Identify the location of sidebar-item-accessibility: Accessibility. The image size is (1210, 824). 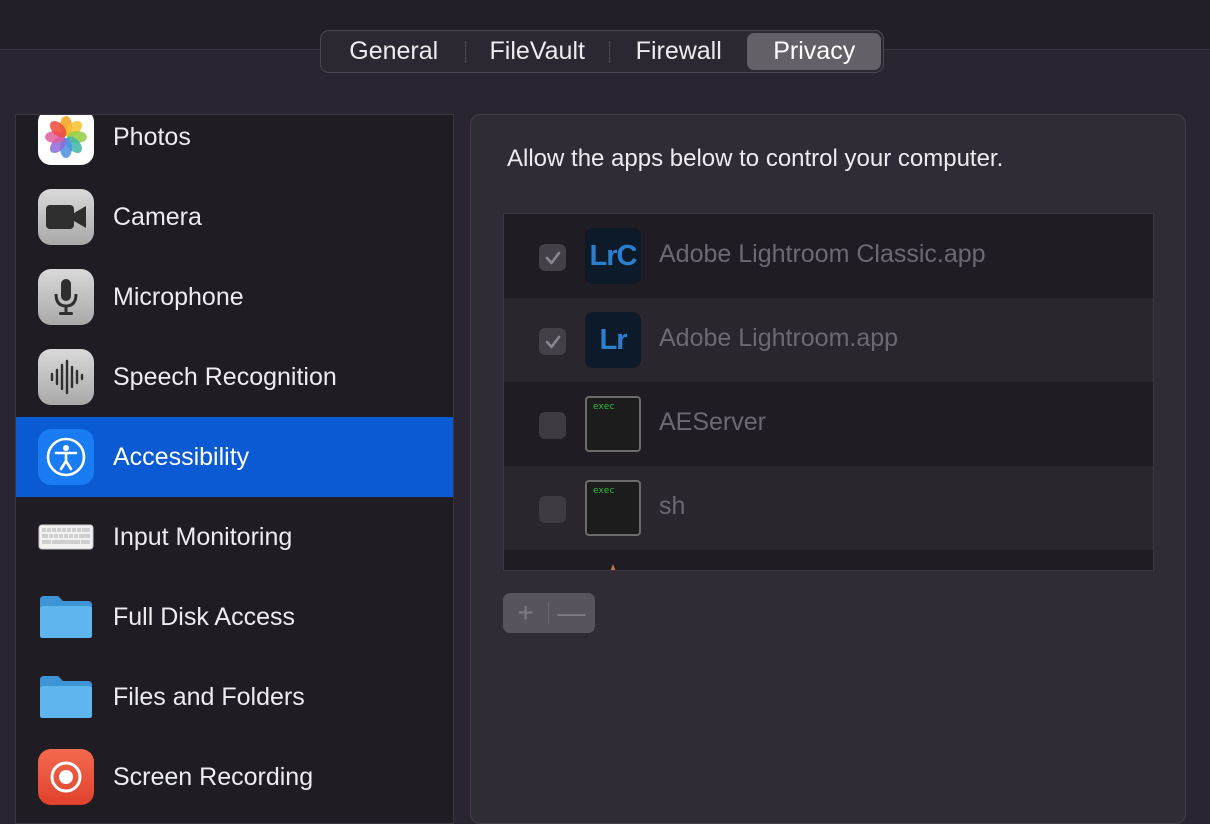
(234, 457).